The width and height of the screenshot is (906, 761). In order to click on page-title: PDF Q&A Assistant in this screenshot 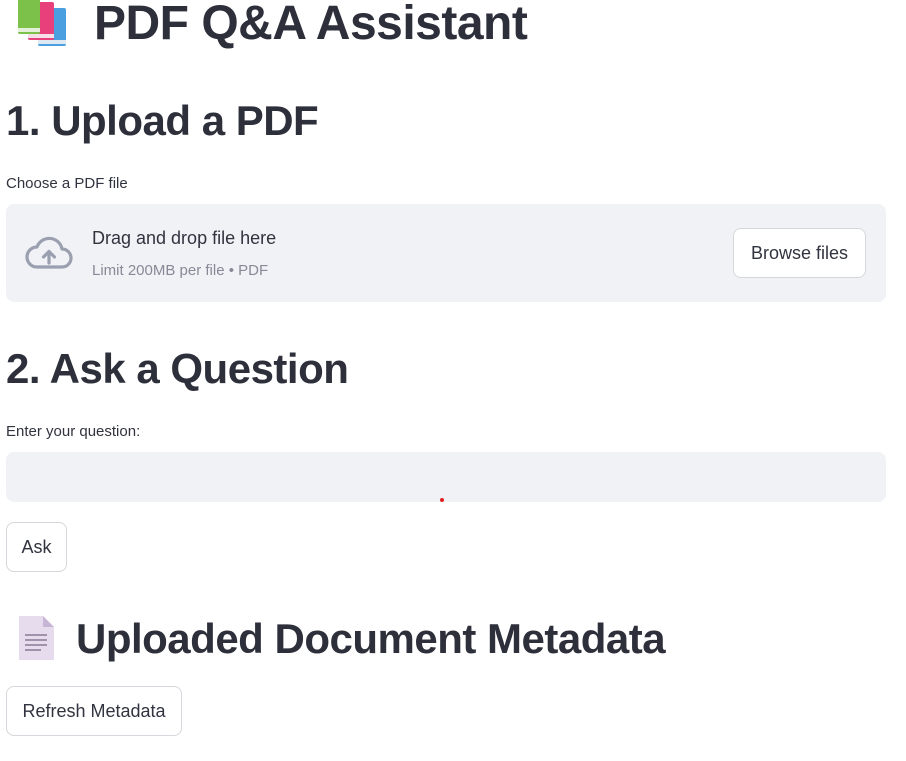, I will do `click(311, 25)`.